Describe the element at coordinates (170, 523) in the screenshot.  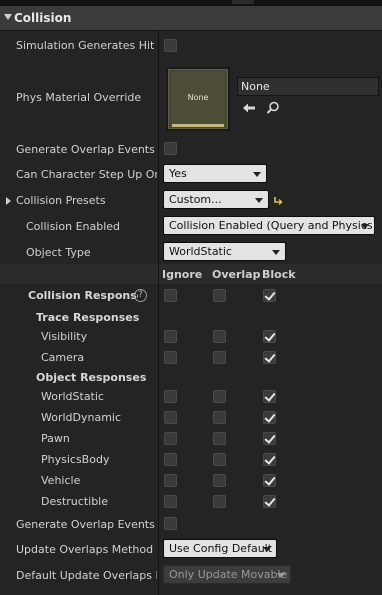
I see `gen-overlap-streaming-checkbox` at that location.